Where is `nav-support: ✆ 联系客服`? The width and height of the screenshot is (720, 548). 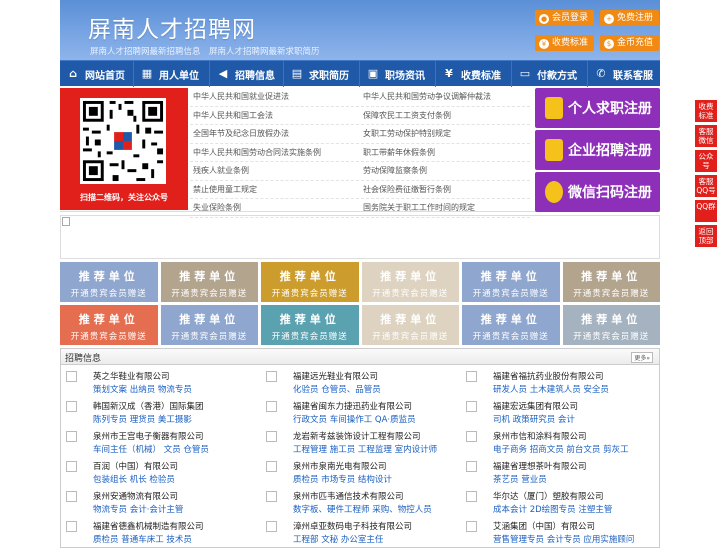
nav-support: ✆ 联系客服 is located at coordinates (624, 74).